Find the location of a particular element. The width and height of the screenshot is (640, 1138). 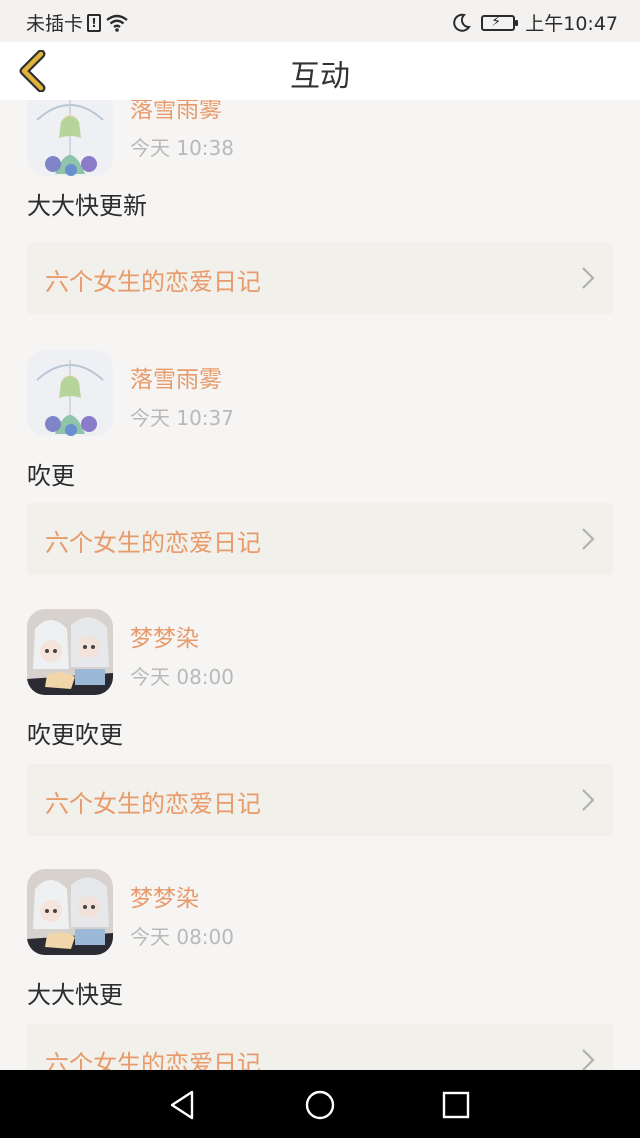

moon-icon is located at coordinates (462, 22).